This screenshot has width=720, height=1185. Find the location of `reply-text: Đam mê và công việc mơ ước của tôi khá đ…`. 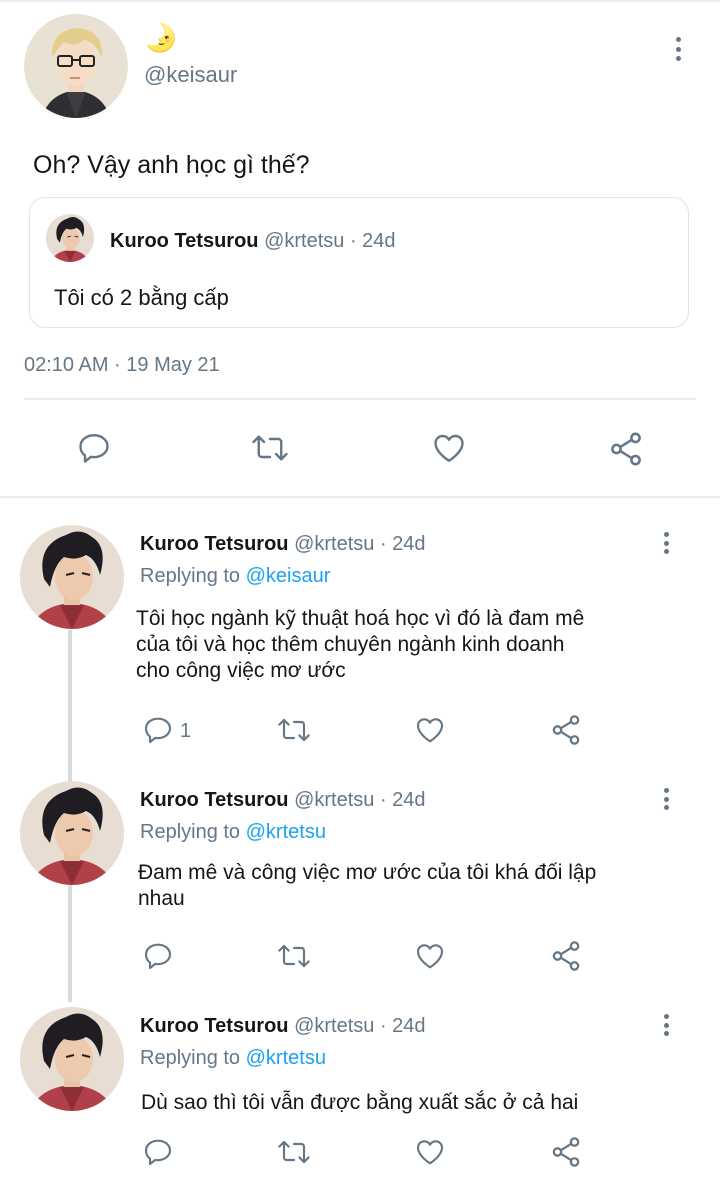

reply-text: Đam mê và công việc mơ ước của tôi khá đ… is located at coordinates (367, 886).